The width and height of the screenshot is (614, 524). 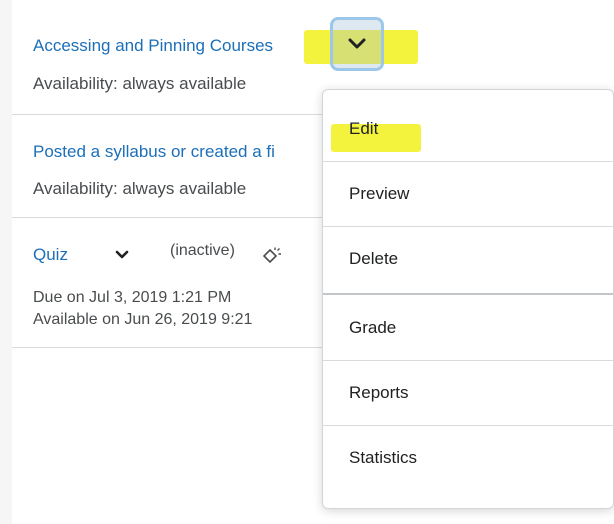 I want to click on item-actions-dropdown-button, so click(x=357, y=44).